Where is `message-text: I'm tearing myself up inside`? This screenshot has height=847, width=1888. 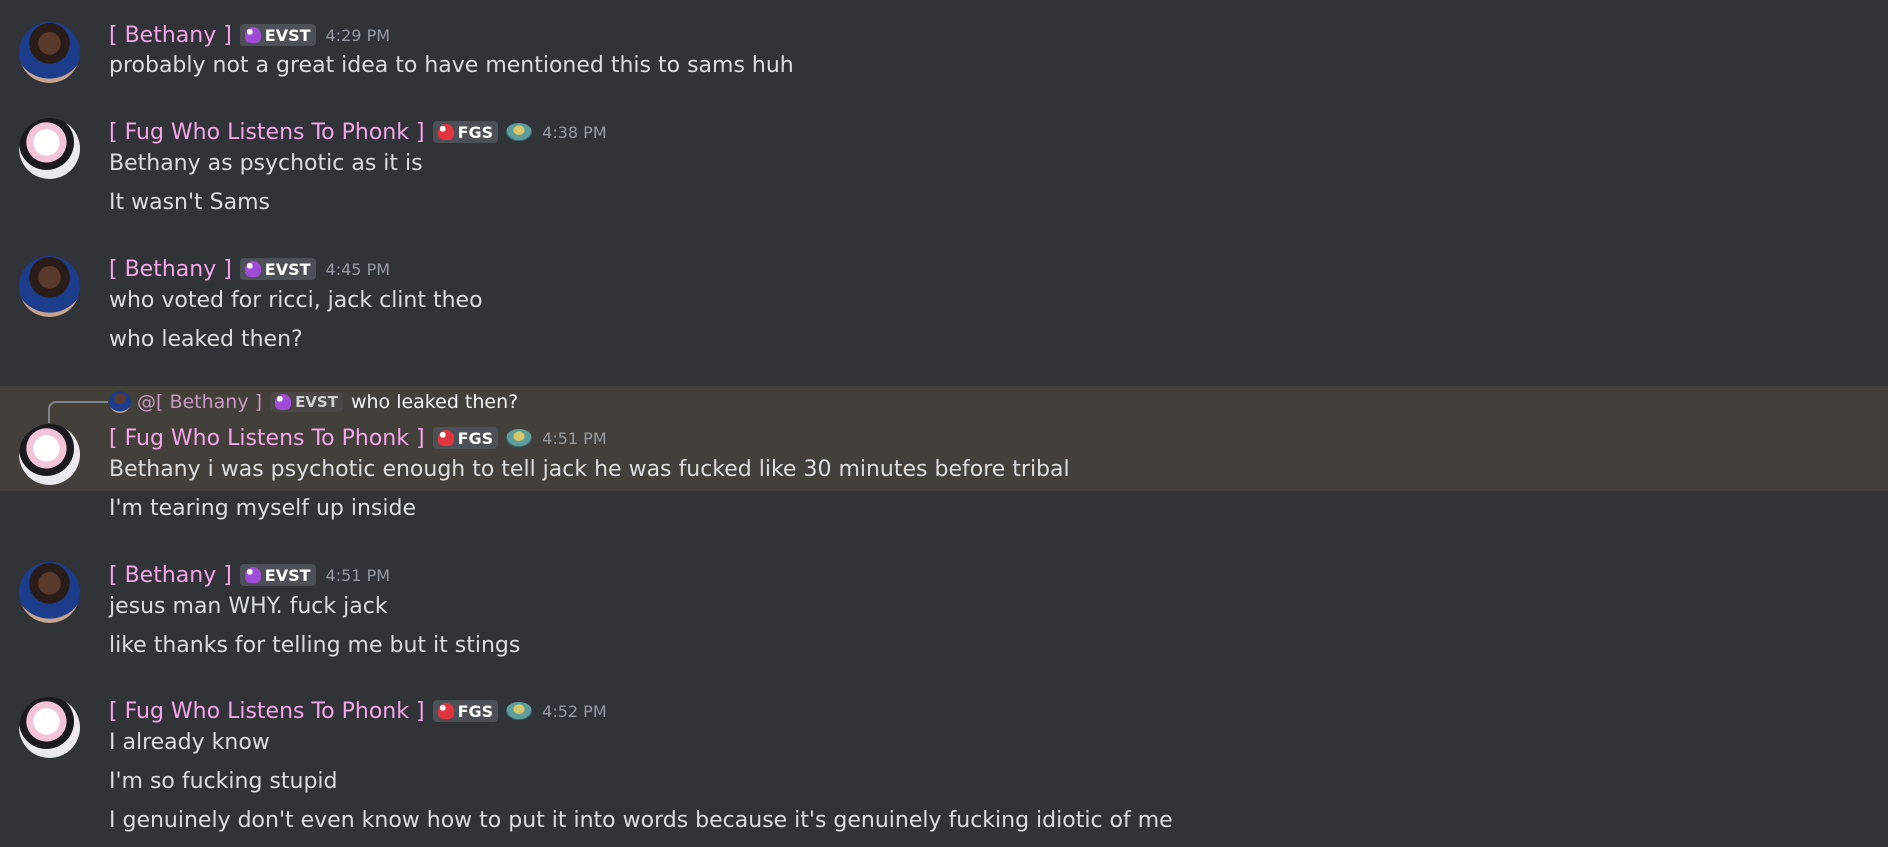
message-text: I'm tearing myself up inside is located at coordinates (262, 508).